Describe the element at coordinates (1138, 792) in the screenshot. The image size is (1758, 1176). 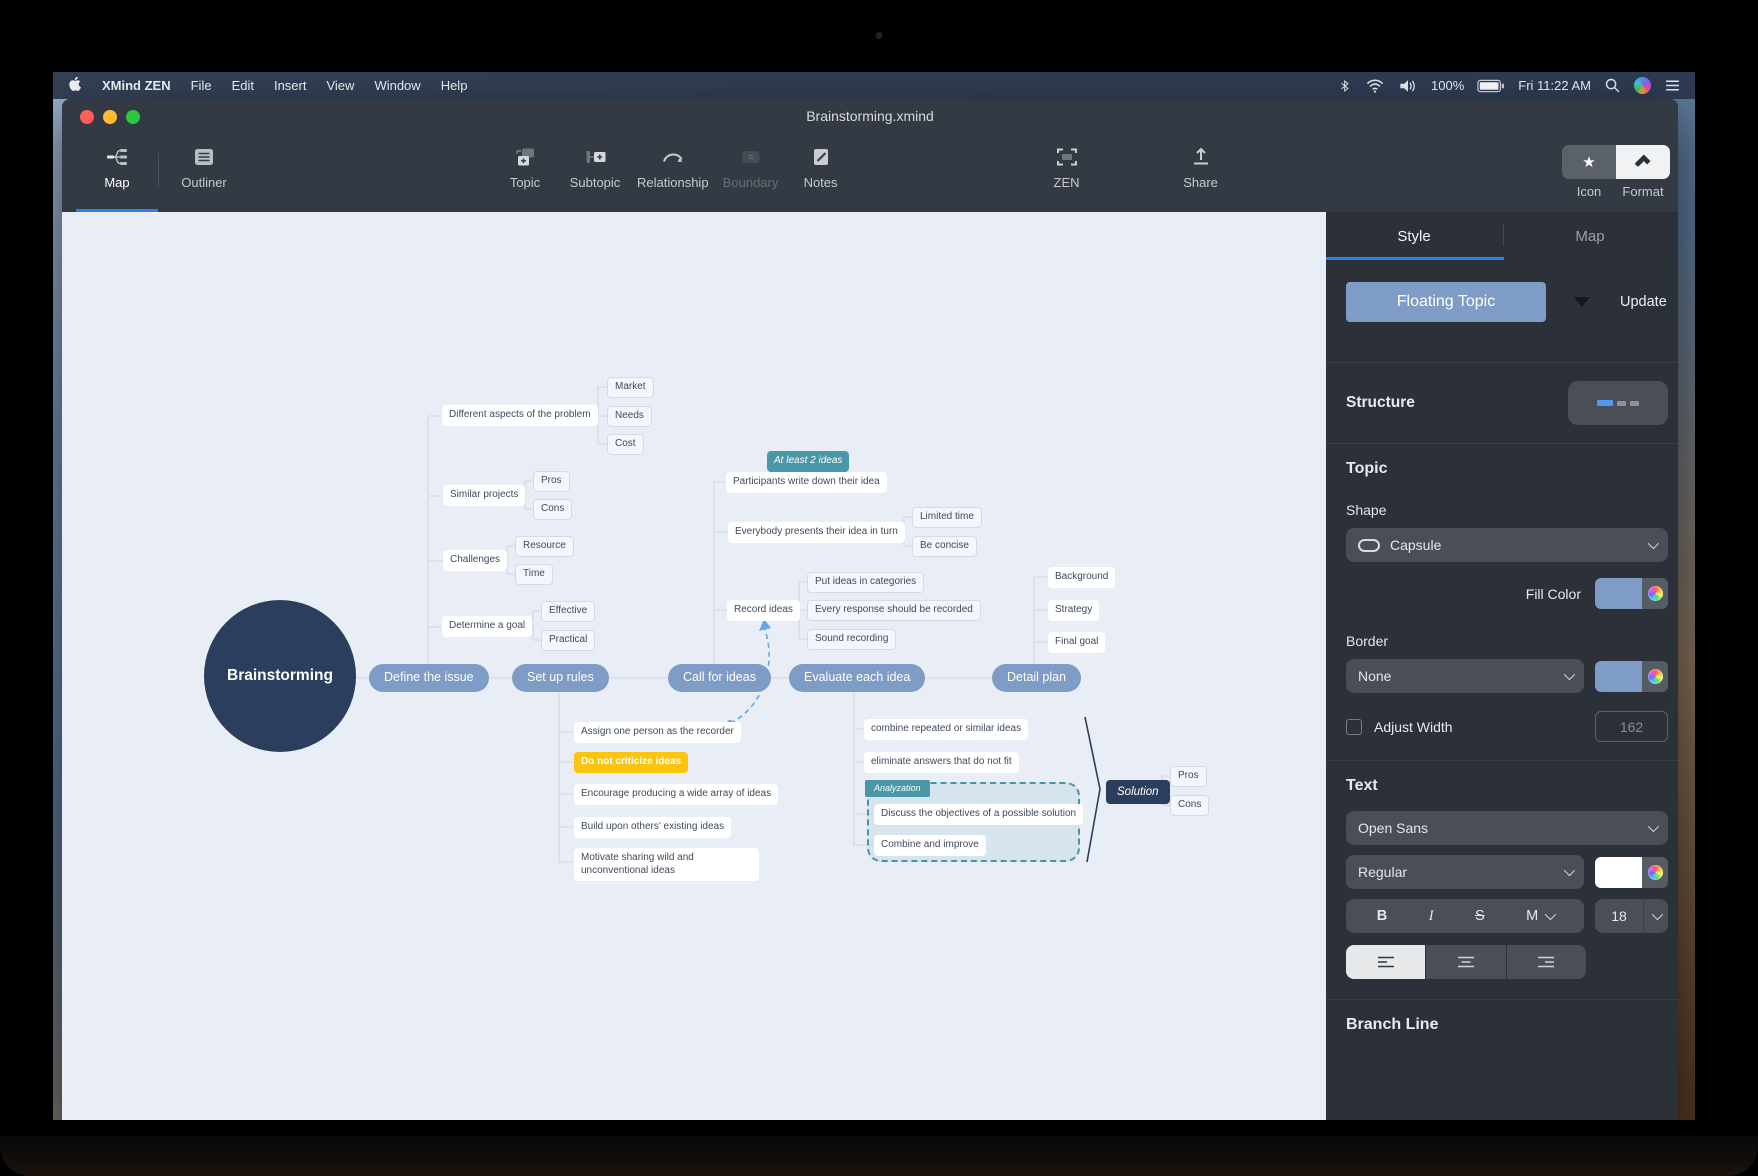
I see `topic-solution: Solution` at that location.